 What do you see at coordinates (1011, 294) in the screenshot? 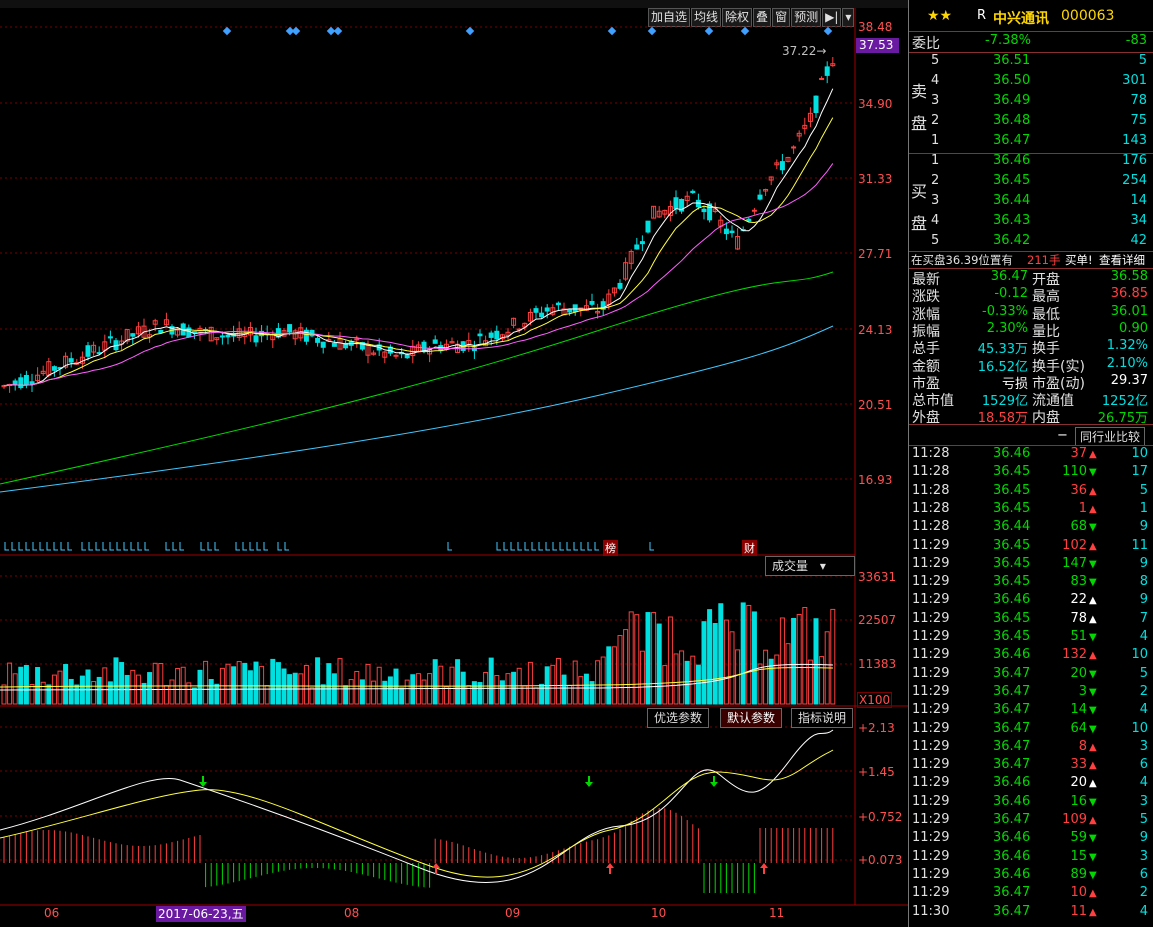
I see `stat-value: -0.12` at bounding box center [1011, 294].